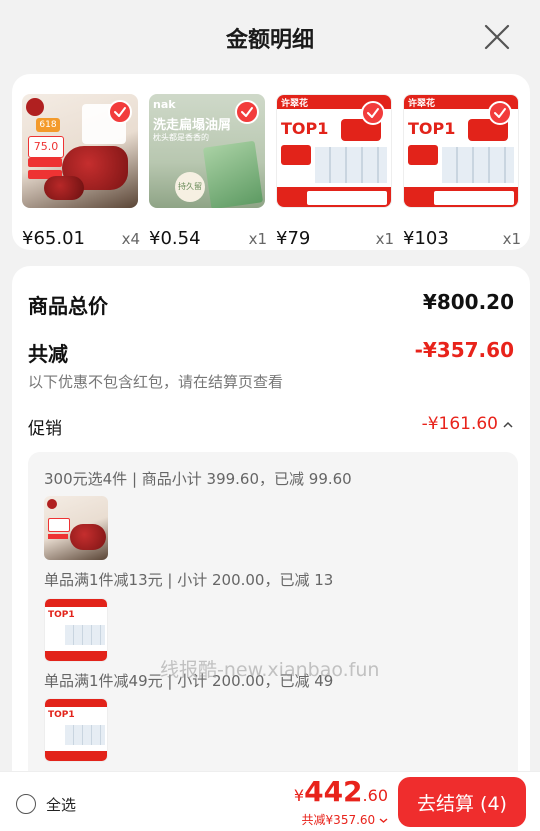  What do you see at coordinates (76, 528) in the screenshot?
I see `promo-product-image` at bounding box center [76, 528].